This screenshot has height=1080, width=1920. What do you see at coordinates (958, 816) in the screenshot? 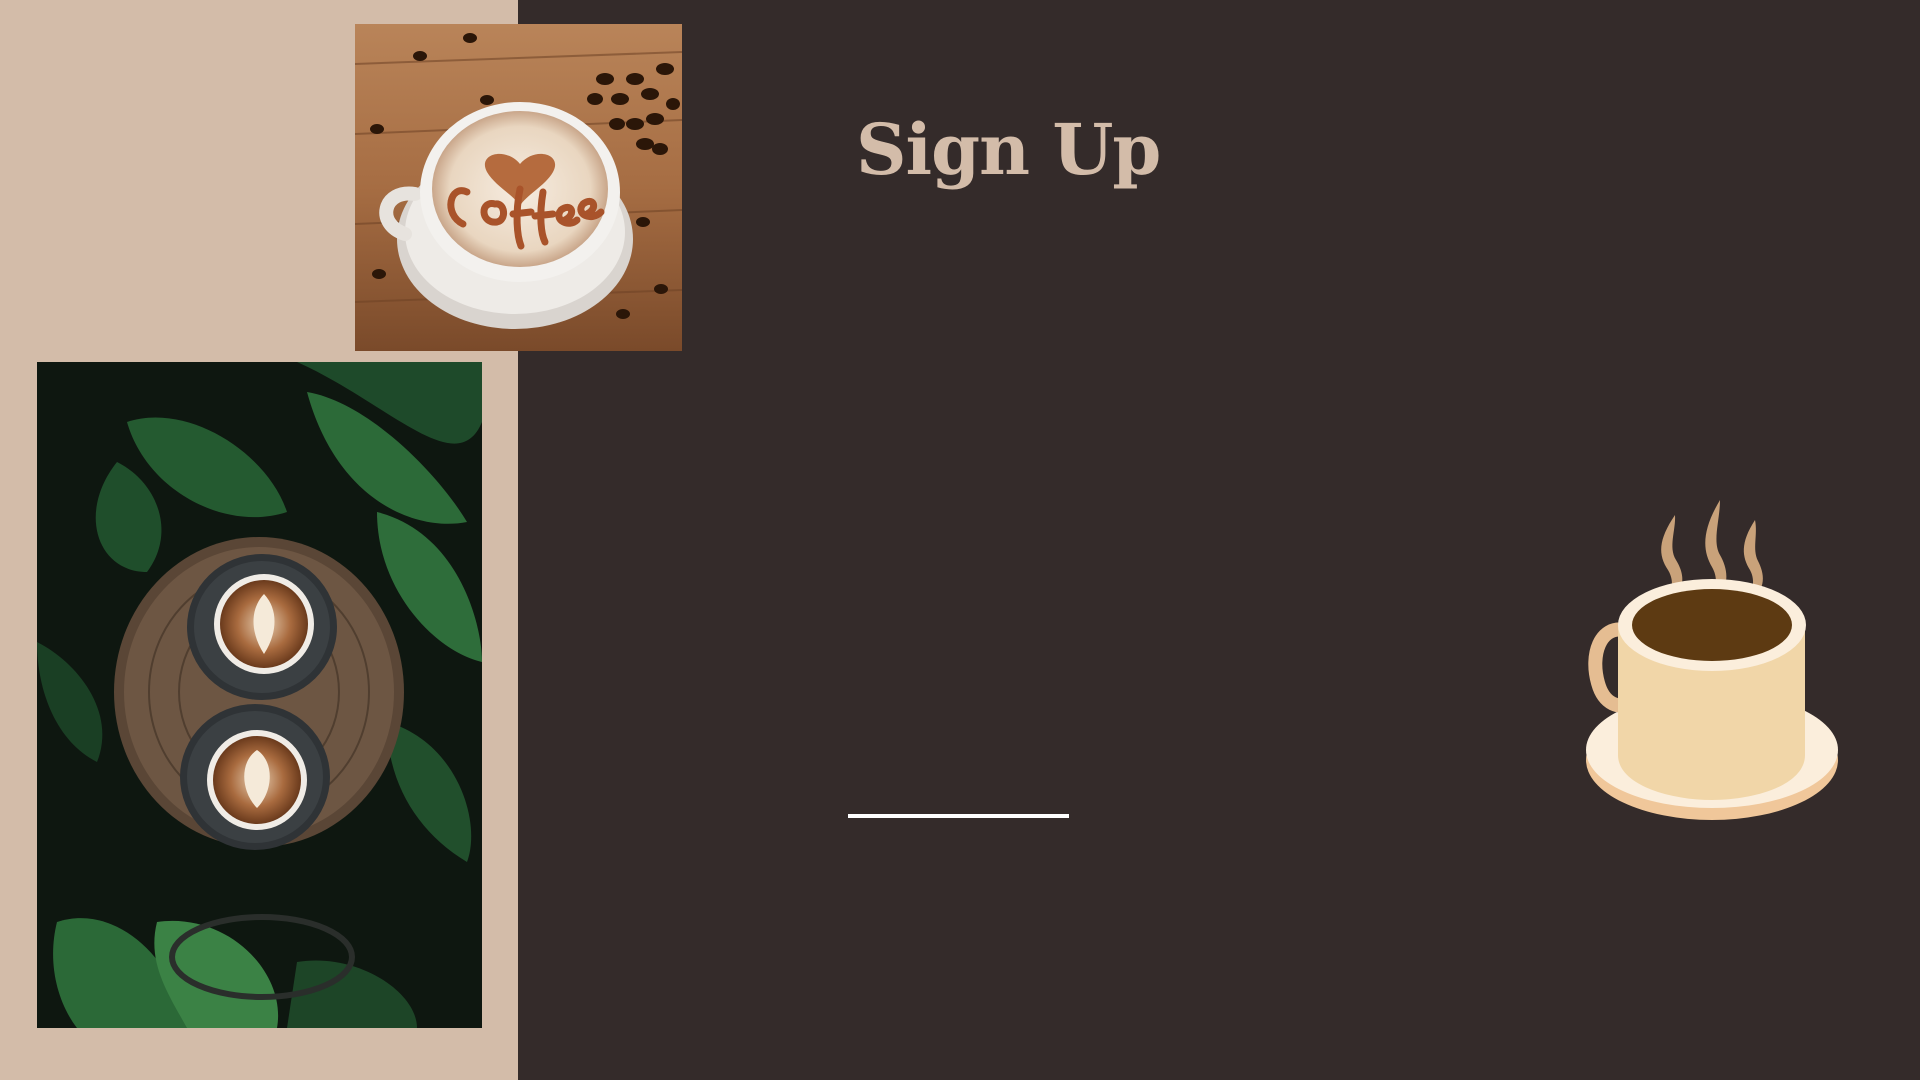
I see `signup-underline-field` at bounding box center [958, 816].